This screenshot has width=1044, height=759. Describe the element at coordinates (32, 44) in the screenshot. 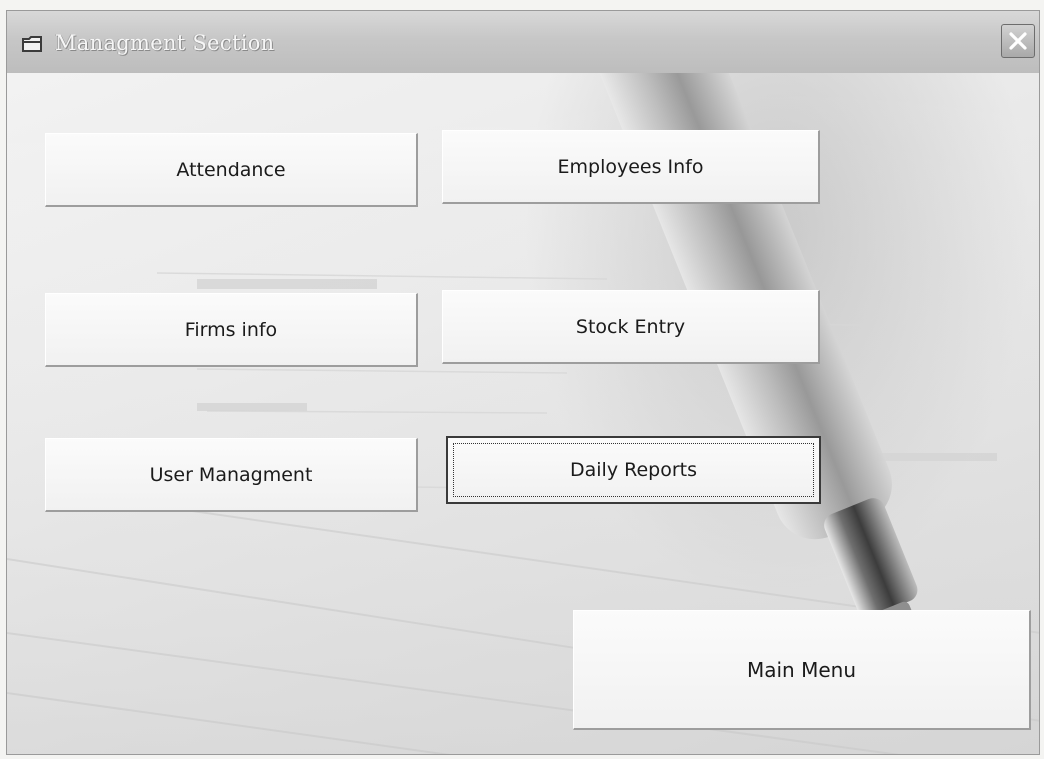

I see `window-icon` at that location.